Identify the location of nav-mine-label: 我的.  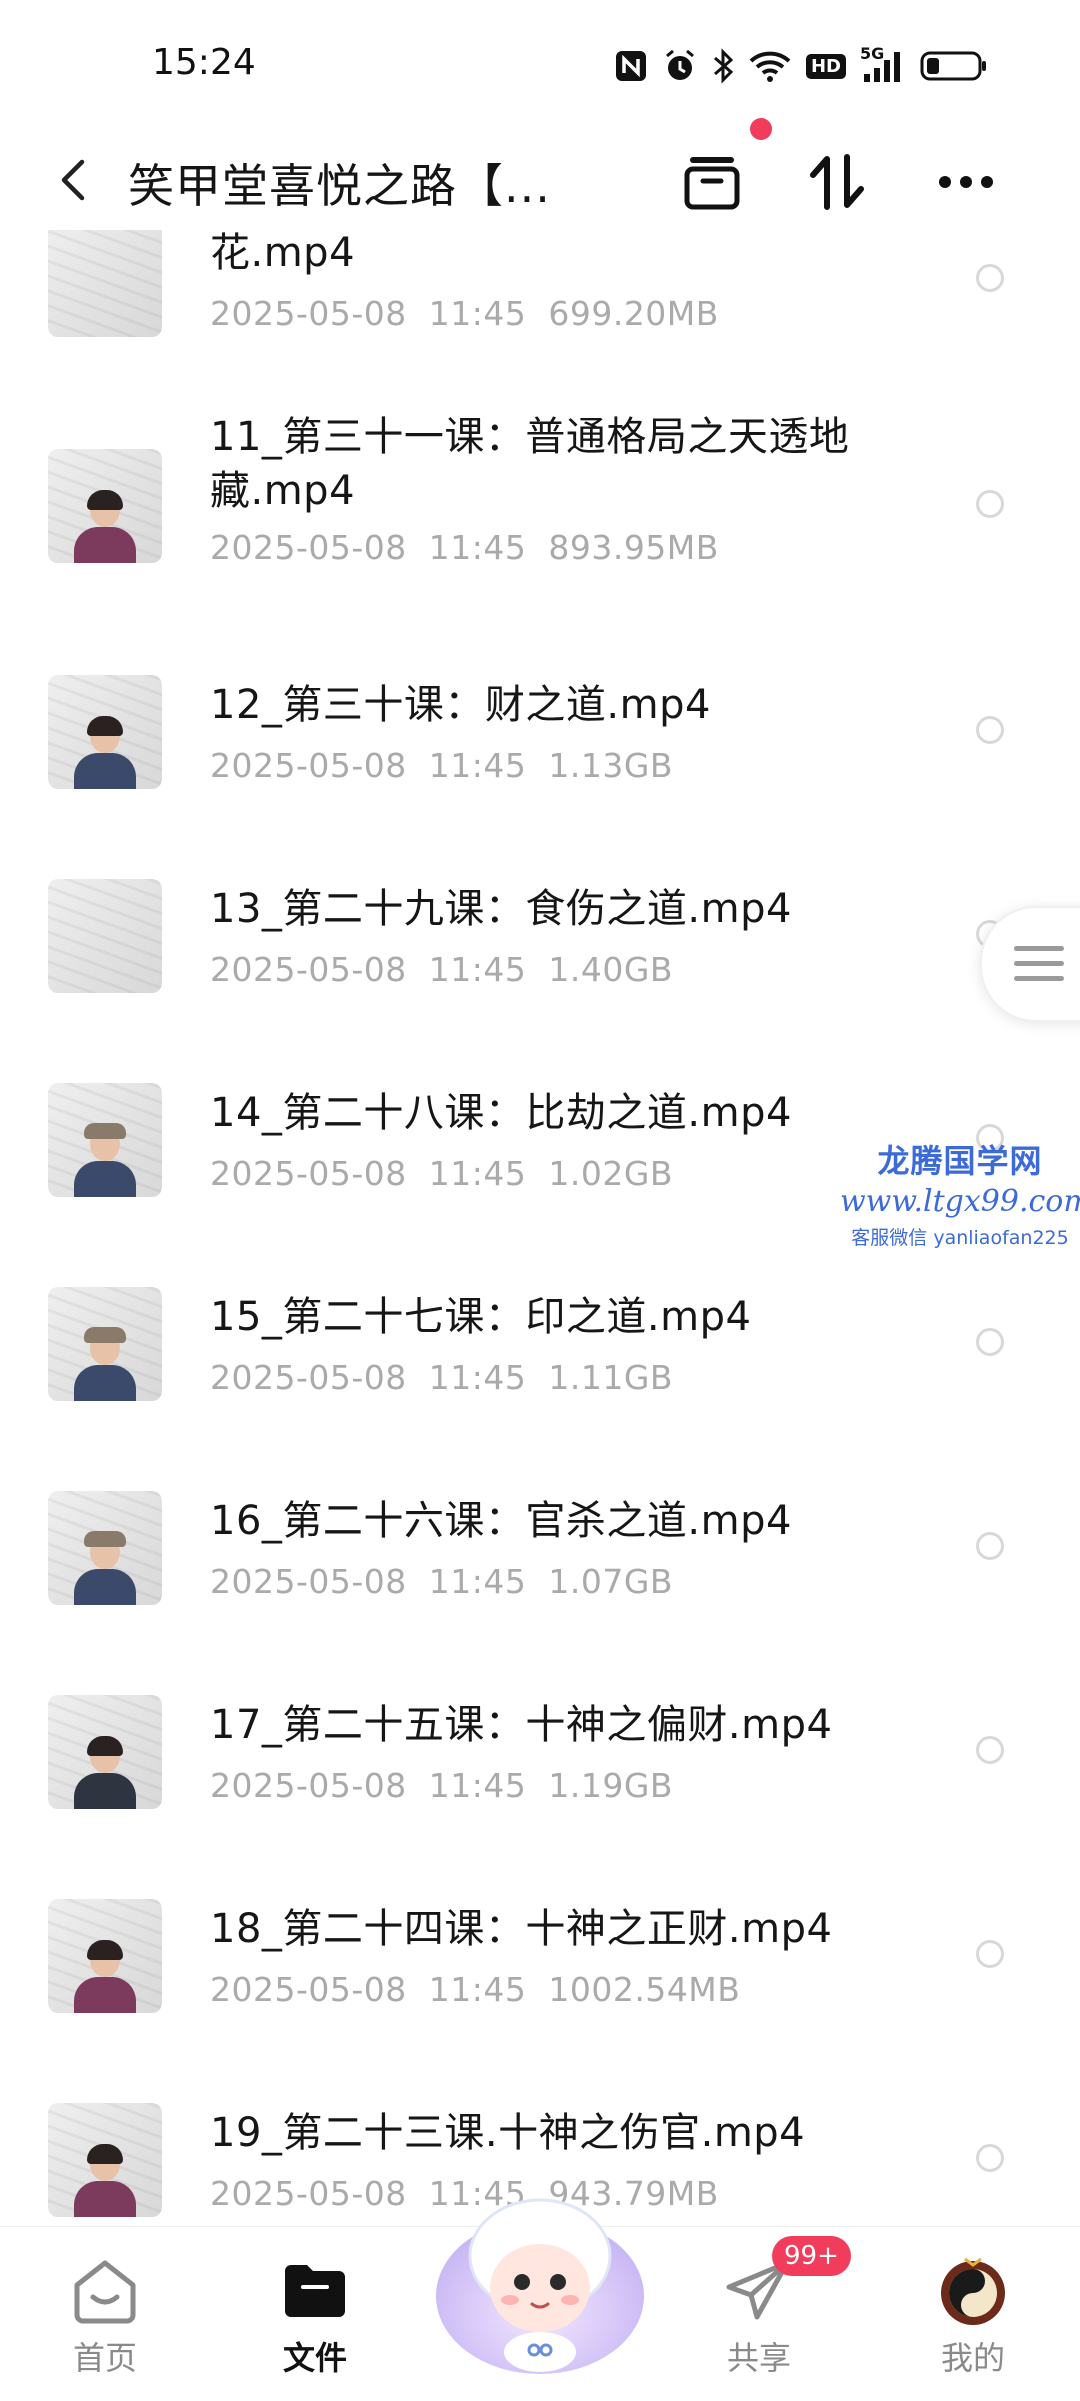
(972, 2358).